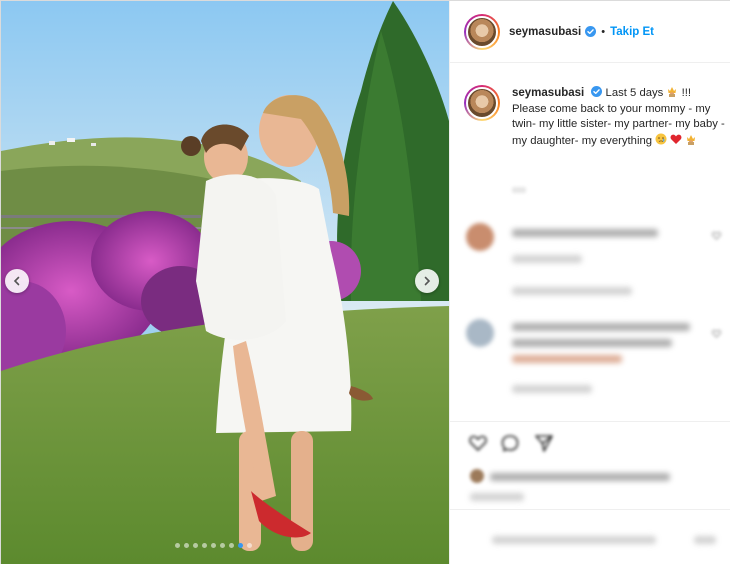 This screenshot has width=730, height=564. I want to click on red-heart-emoji, so click(676, 139).